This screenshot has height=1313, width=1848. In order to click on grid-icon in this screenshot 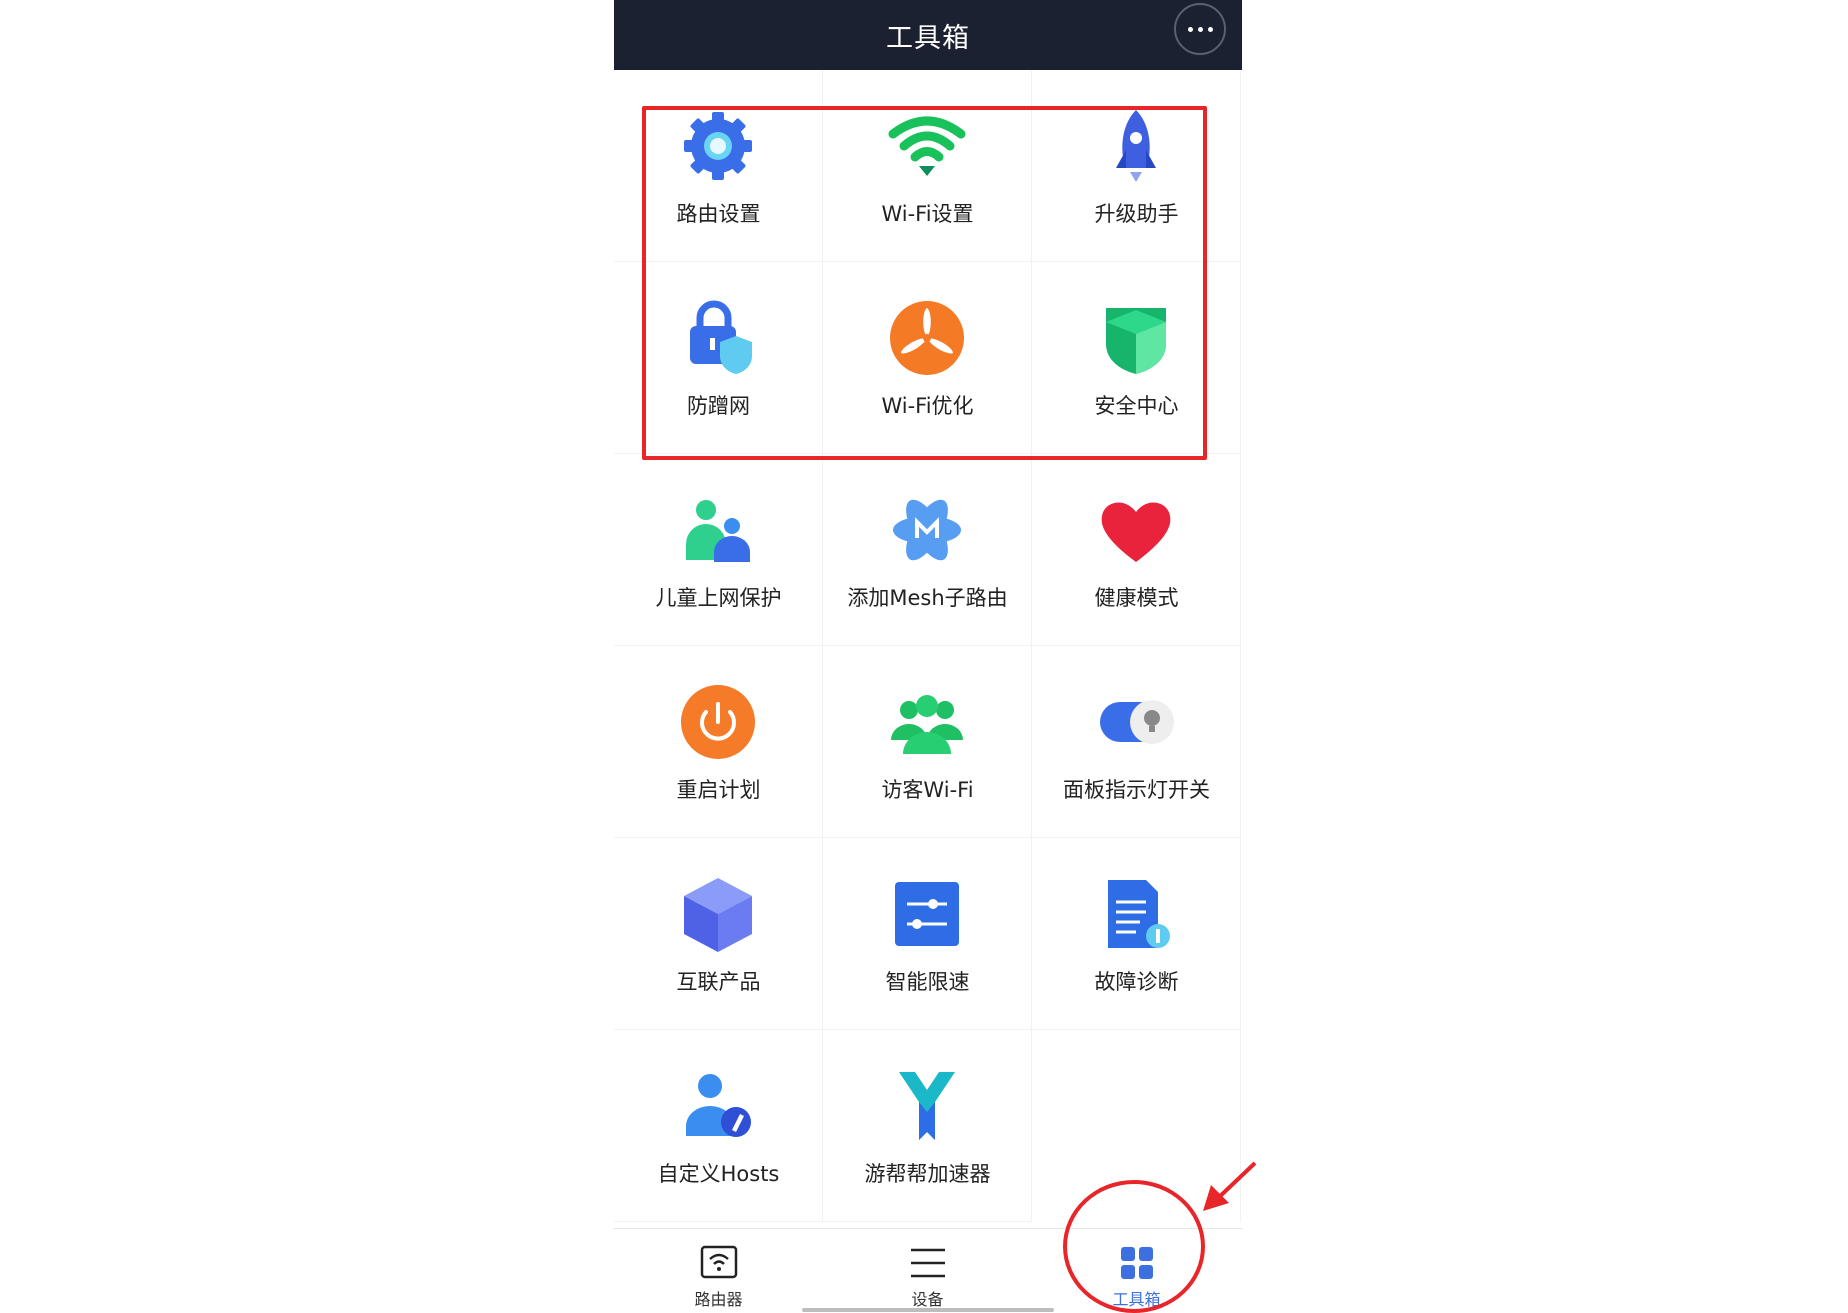, I will do `click(1137, 1263)`.